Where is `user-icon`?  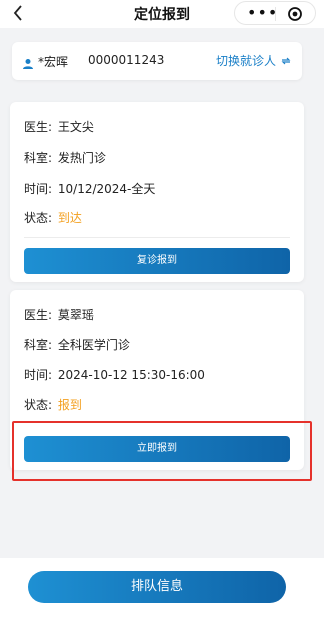
user-icon is located at coordinates (28, 62).